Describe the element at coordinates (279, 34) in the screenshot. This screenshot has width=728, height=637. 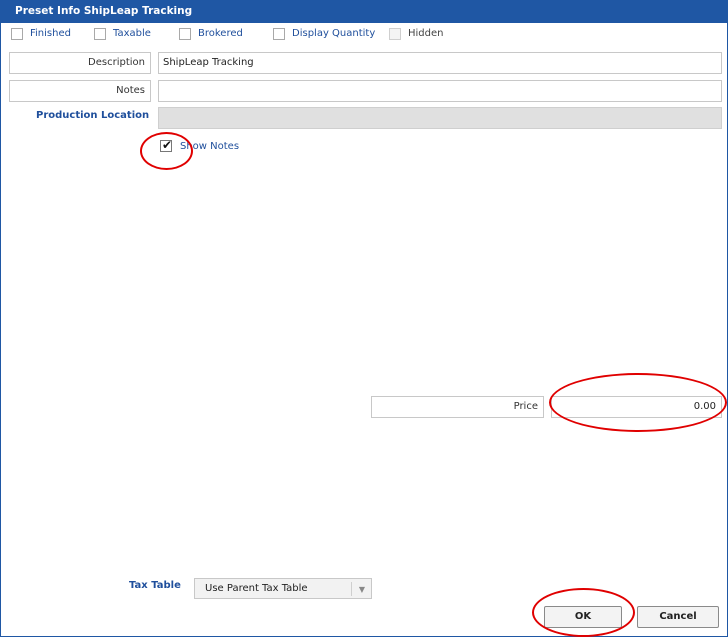
I see `display-quantity-checkbox` at that location.